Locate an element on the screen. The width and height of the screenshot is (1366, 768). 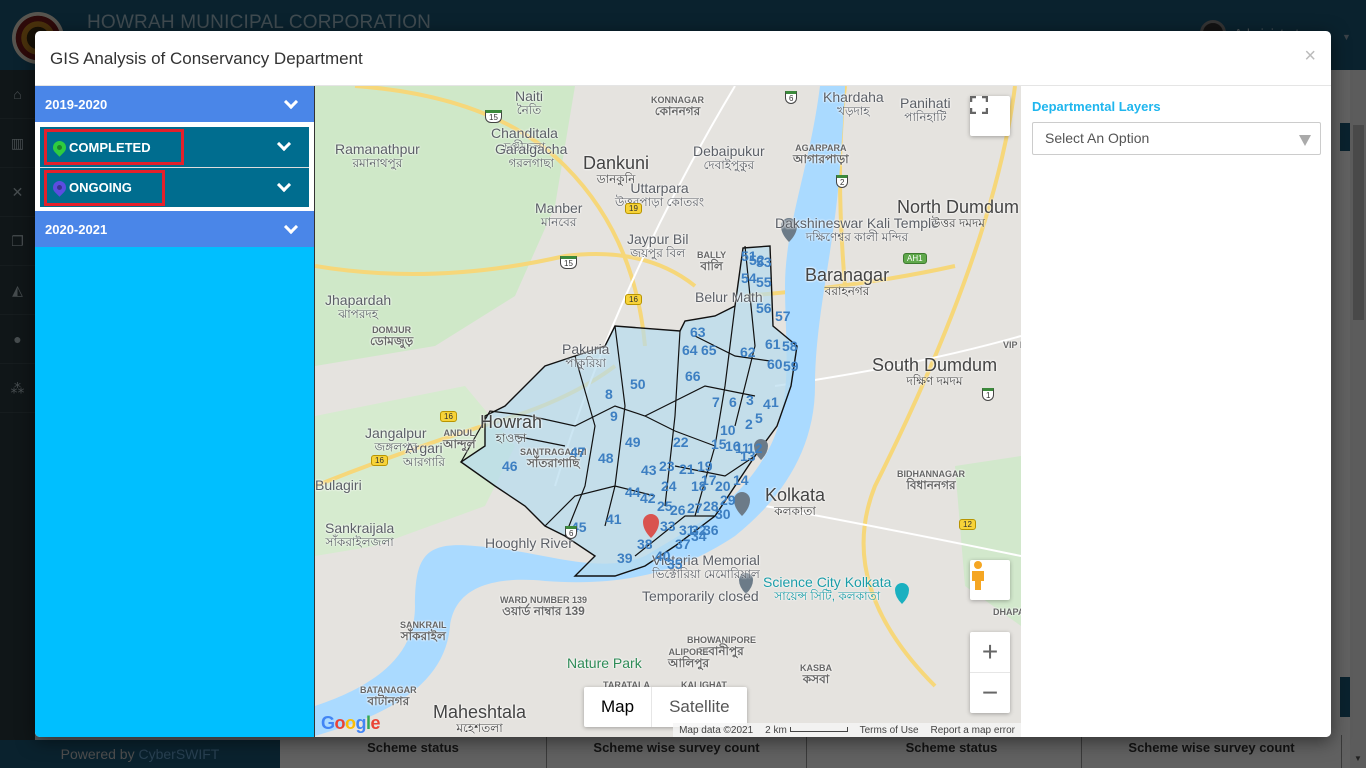
zoom-in-button: + is located at coordinates (990, 653).